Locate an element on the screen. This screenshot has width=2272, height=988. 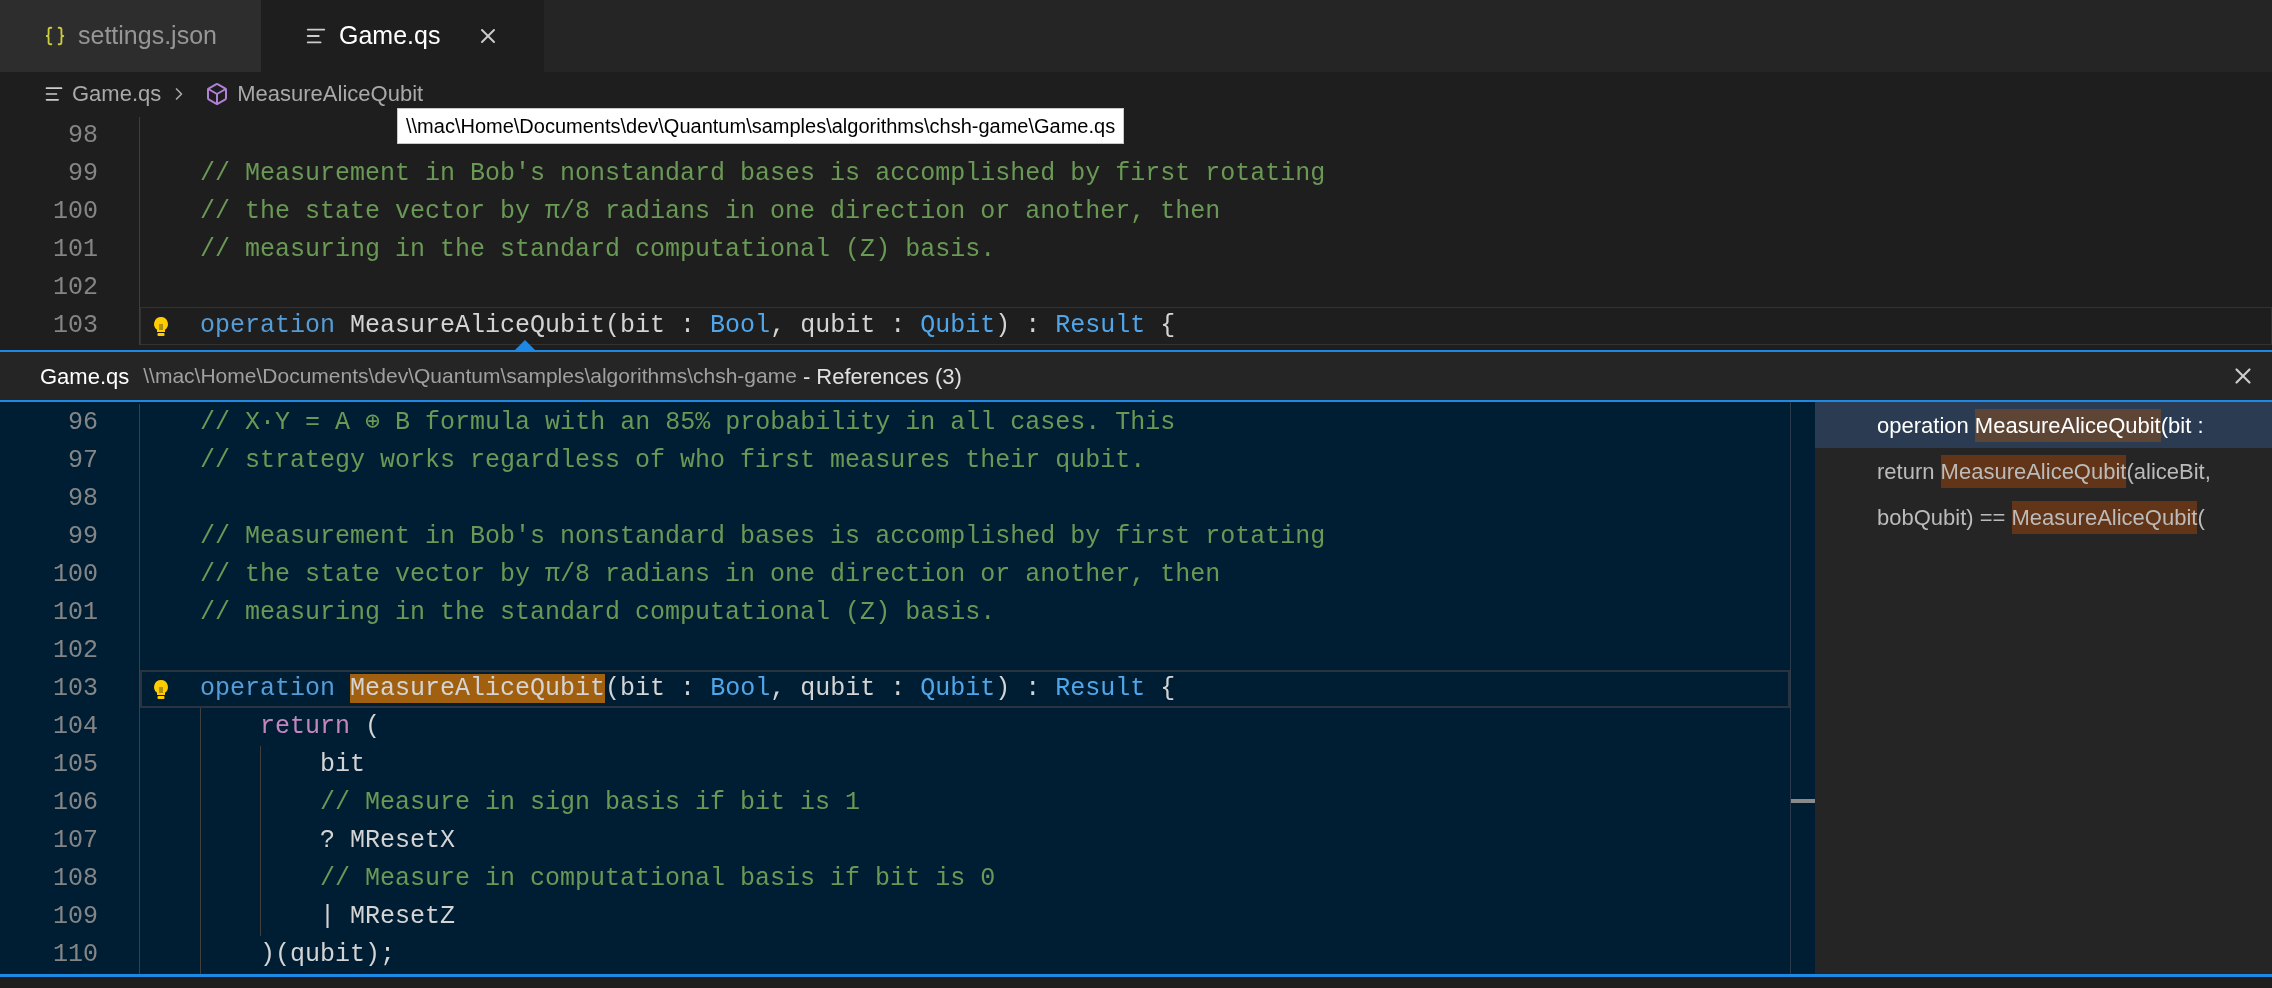
line-number: 109 is located at coordinates (75, 917).